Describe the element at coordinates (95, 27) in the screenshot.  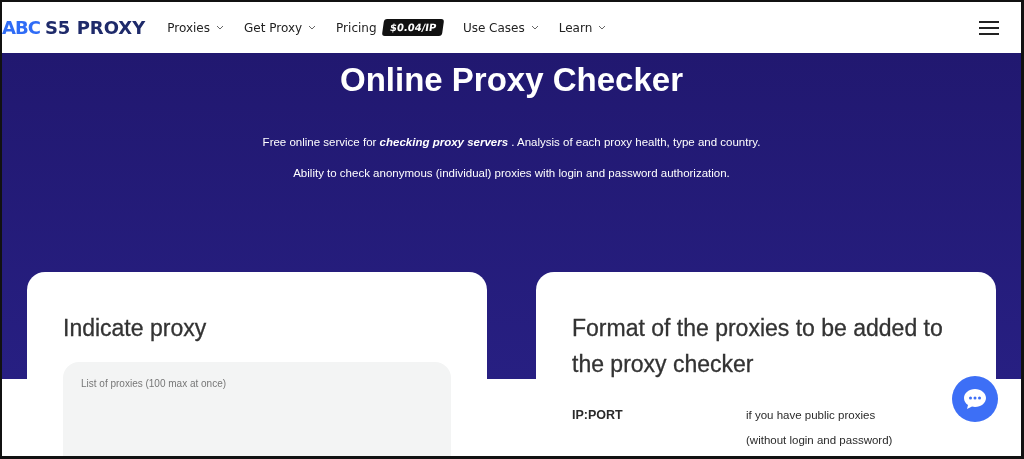
I see `logo-text: S5 PROXY` at that location.